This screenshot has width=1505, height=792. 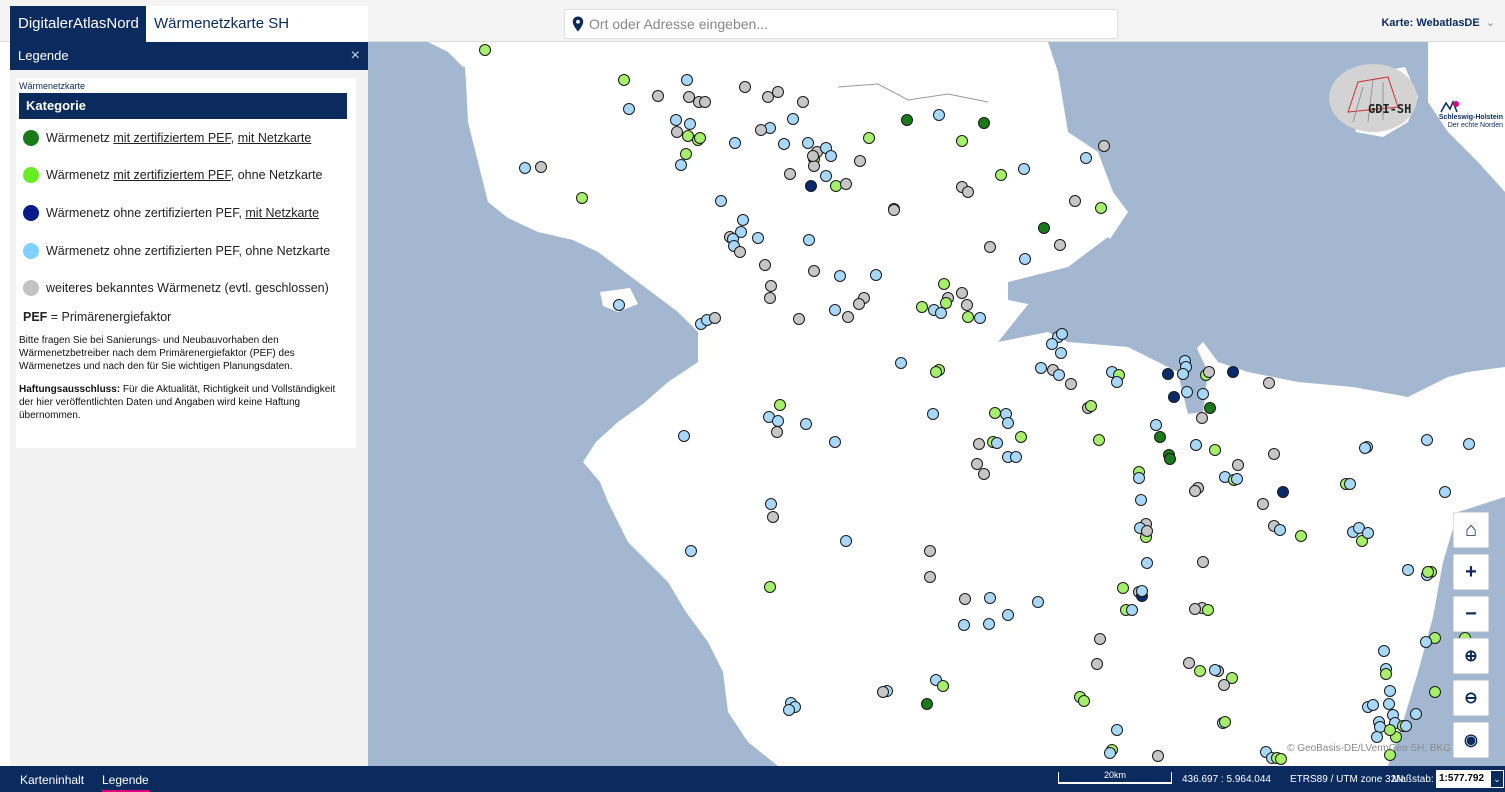 I want to click on globe-button: ◉, so click(x=1471, y=740).